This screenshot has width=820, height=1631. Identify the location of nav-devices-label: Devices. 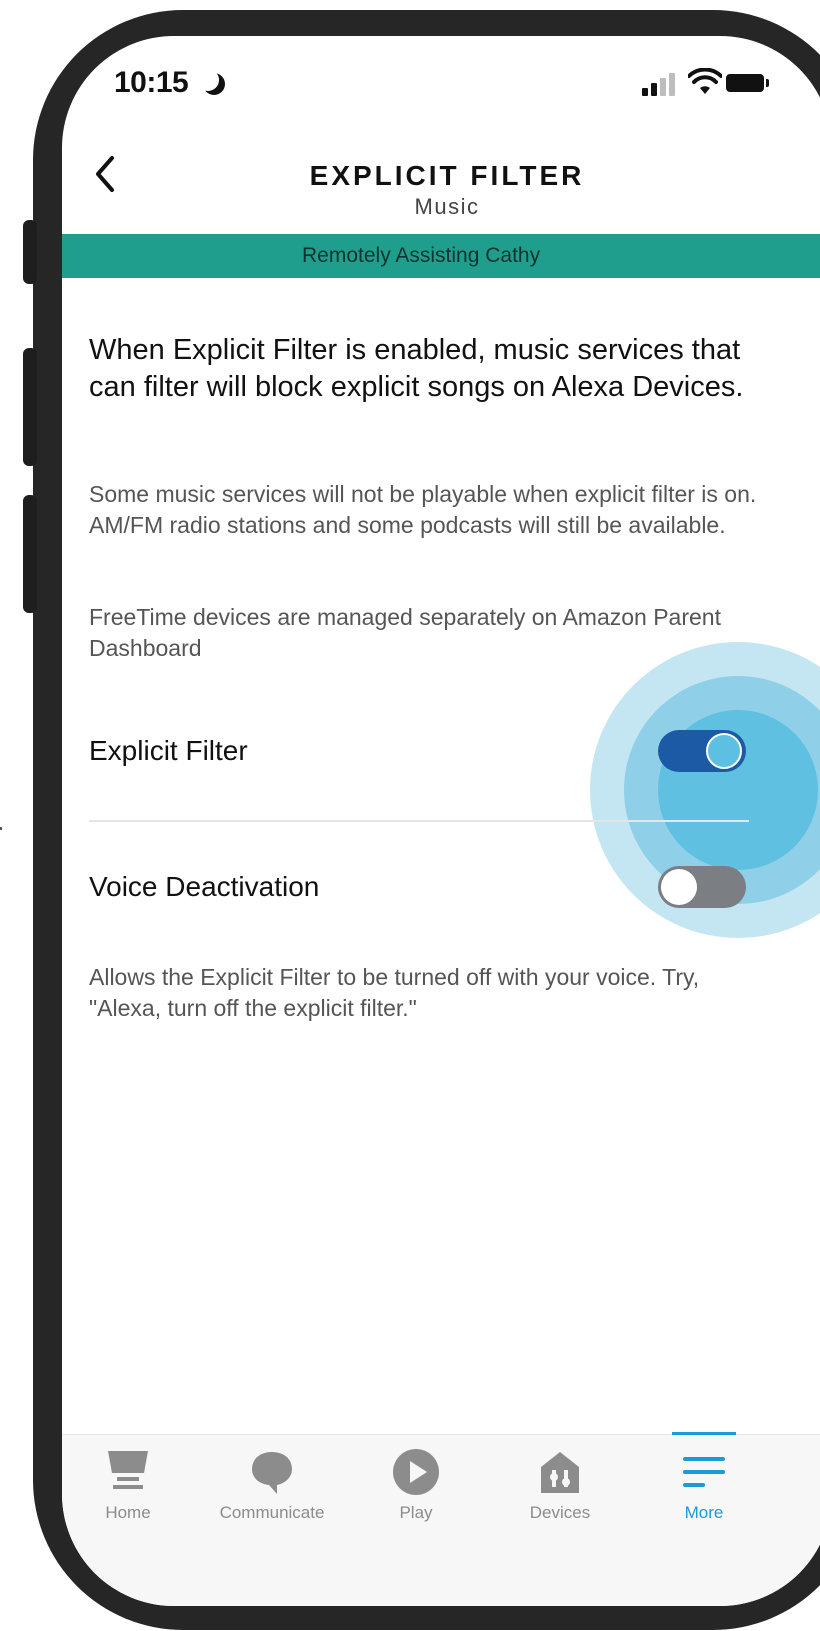
(560, 1512).